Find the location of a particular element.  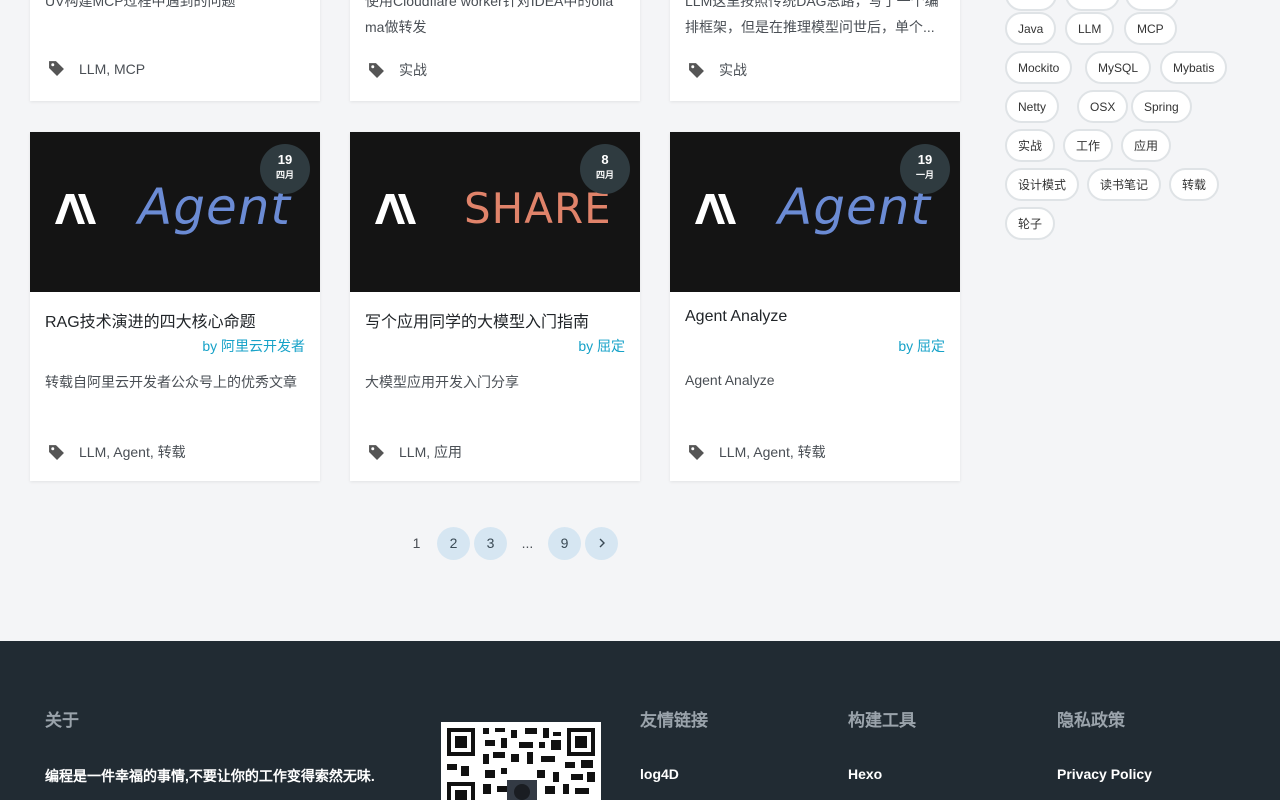

tag-pill: OSX is located at coordinates (1103, 106).